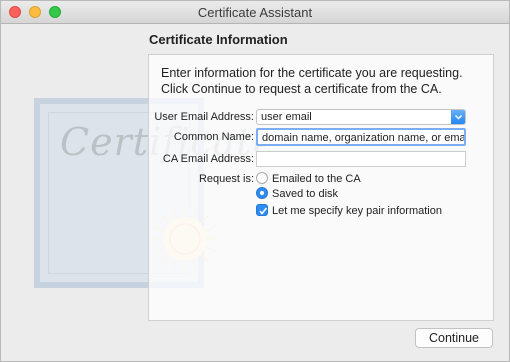  What do you see at coordinates (208, 159) in the screenshot?
I see `ca-email-label: CA Email Address:` at bounding box center [208, 159].